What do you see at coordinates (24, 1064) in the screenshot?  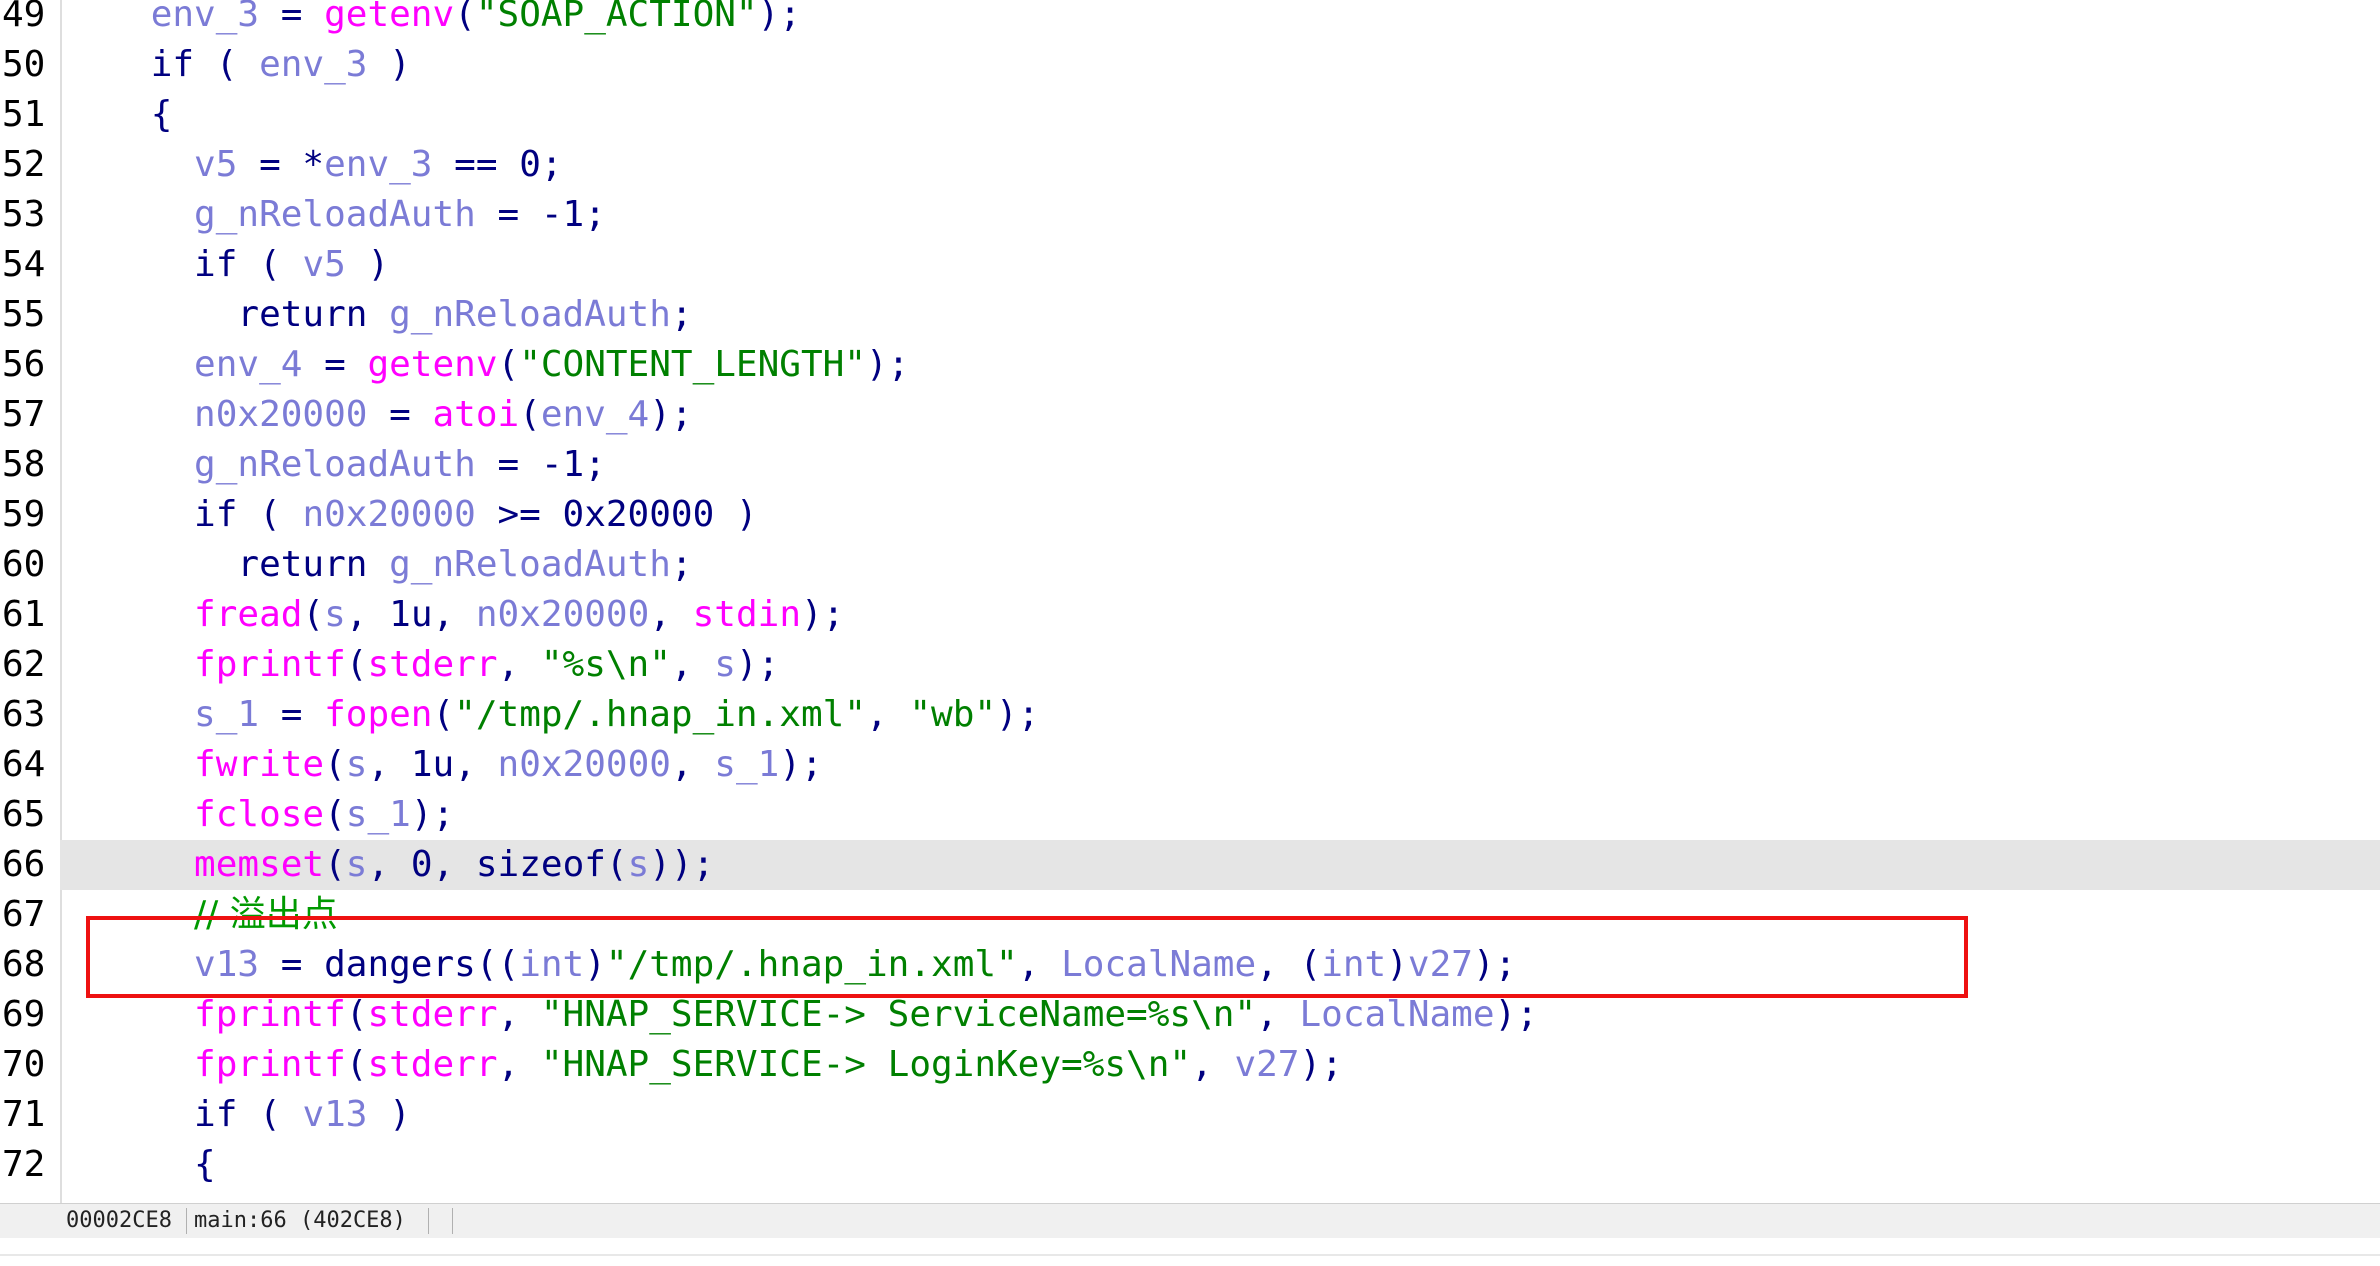 I see `line-number: 70` at bounding box center [24, 1064].